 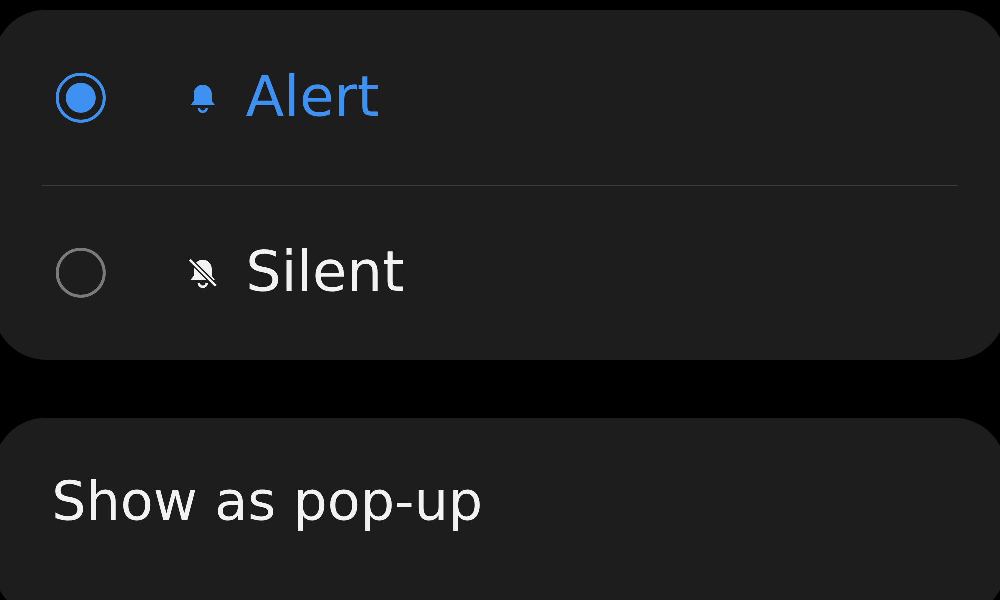 What do you see at coordinates (267, 501) in the screenshot?
I see `setting-label: Show as pop-up` at bounding box center [267, 501].